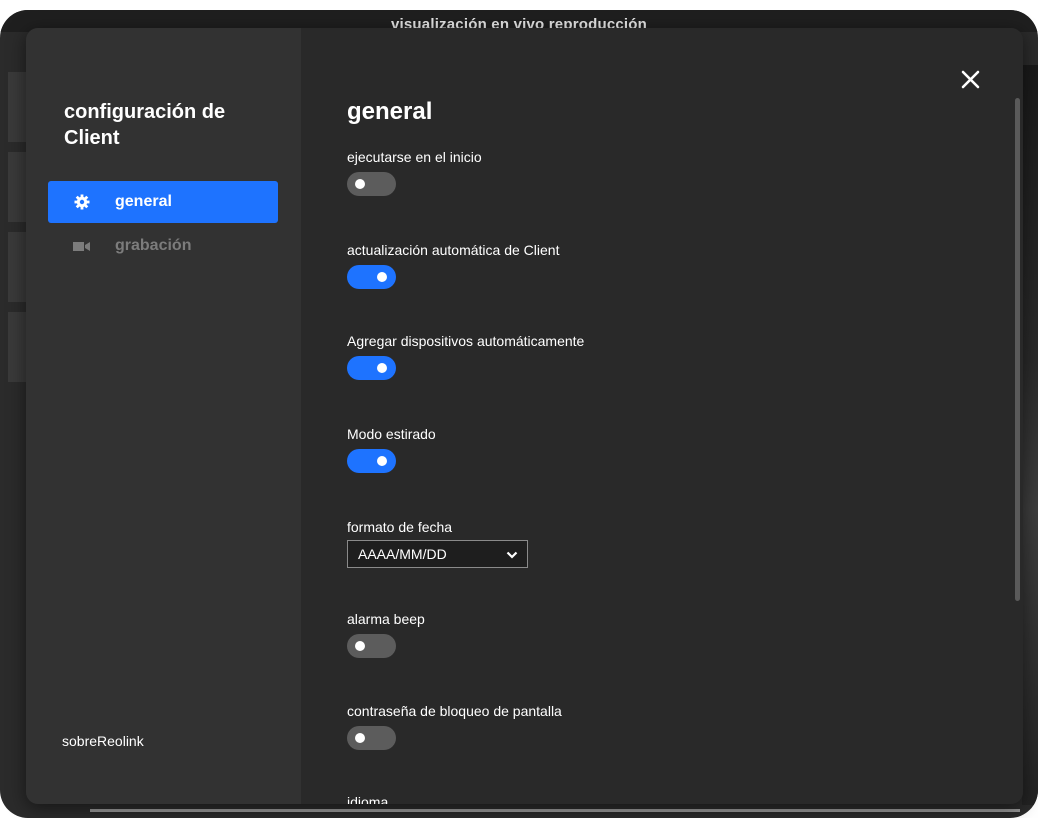 Image resolution: width=1038 pixels, height=818 pixels. Describe the element at coordinates (145, 125) in the screenshot. I see `sidebar-title: configuración de Client` at that location.